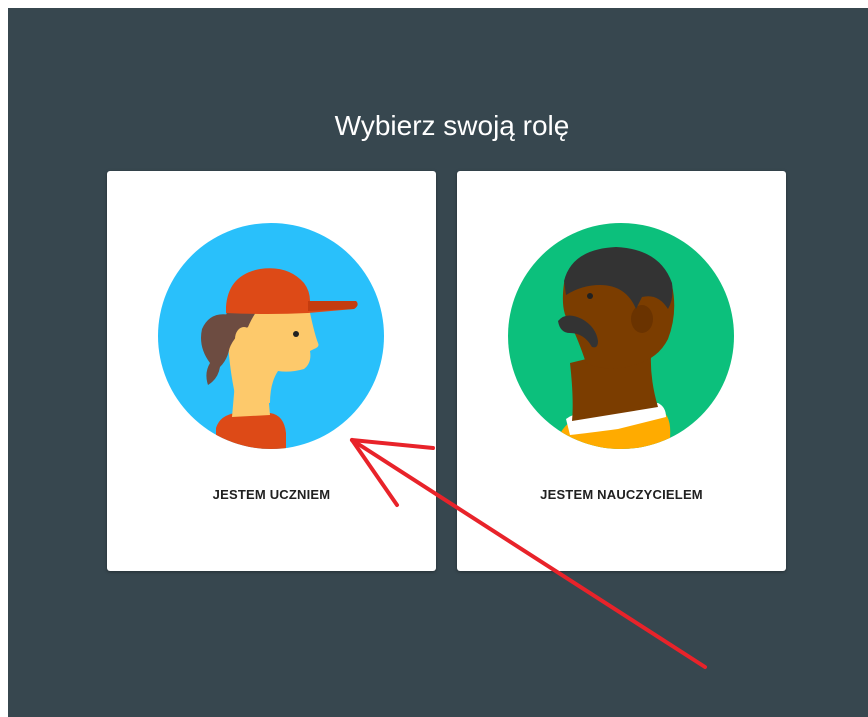 Image resolution: width=868 pixels, height=717 pixels. I want to click on teacher-role-label: JESTEM NAUCZYCIELEM, so click(621, 494).